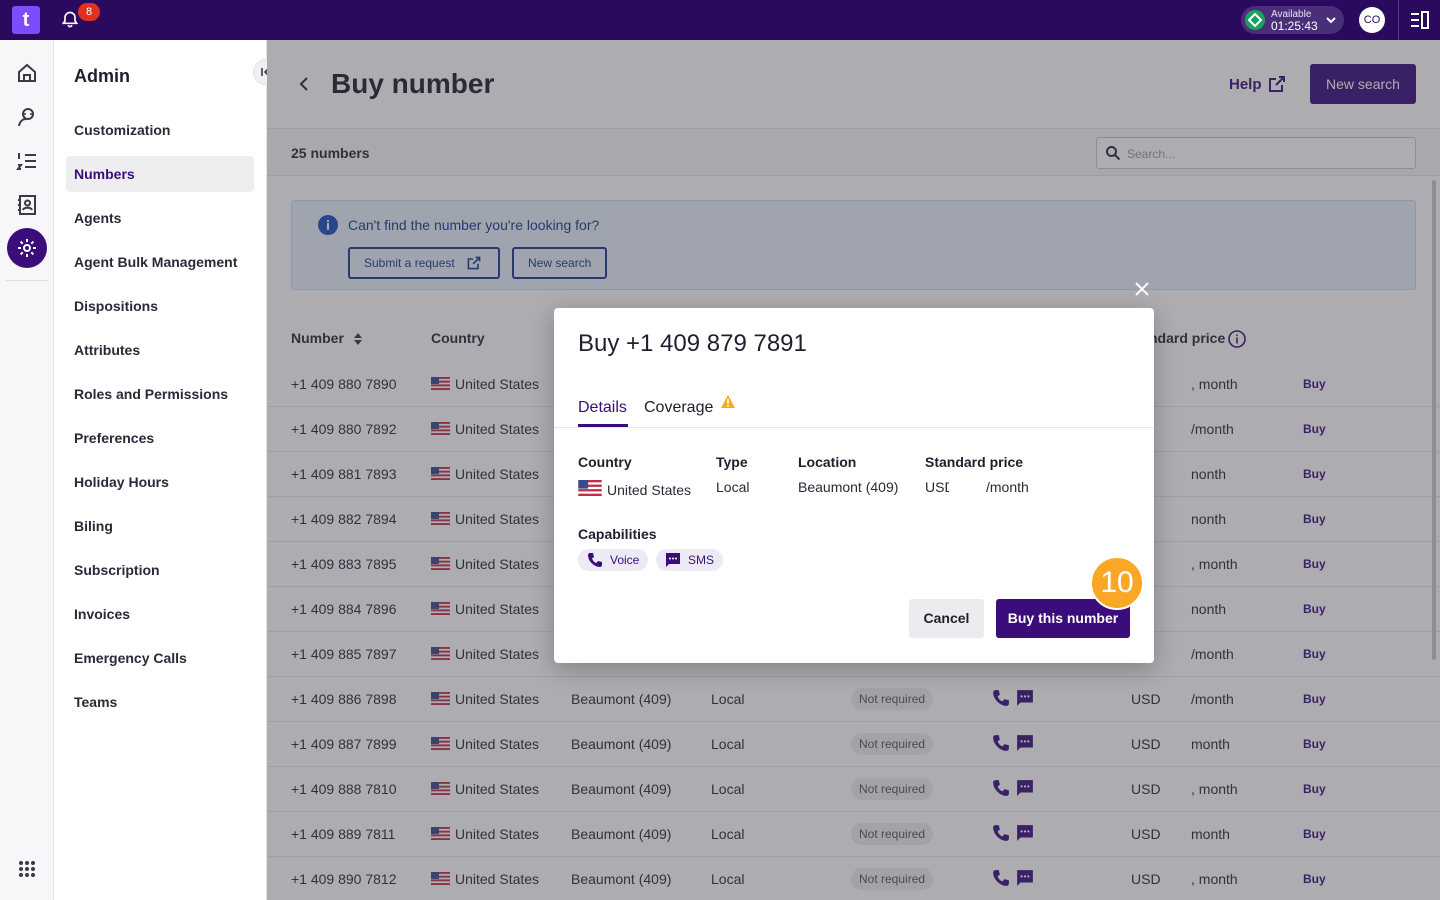  Describe the element at coordinates (160, 702) in the screenshot. I see `sidebar-item-teams: Teams` at that location.